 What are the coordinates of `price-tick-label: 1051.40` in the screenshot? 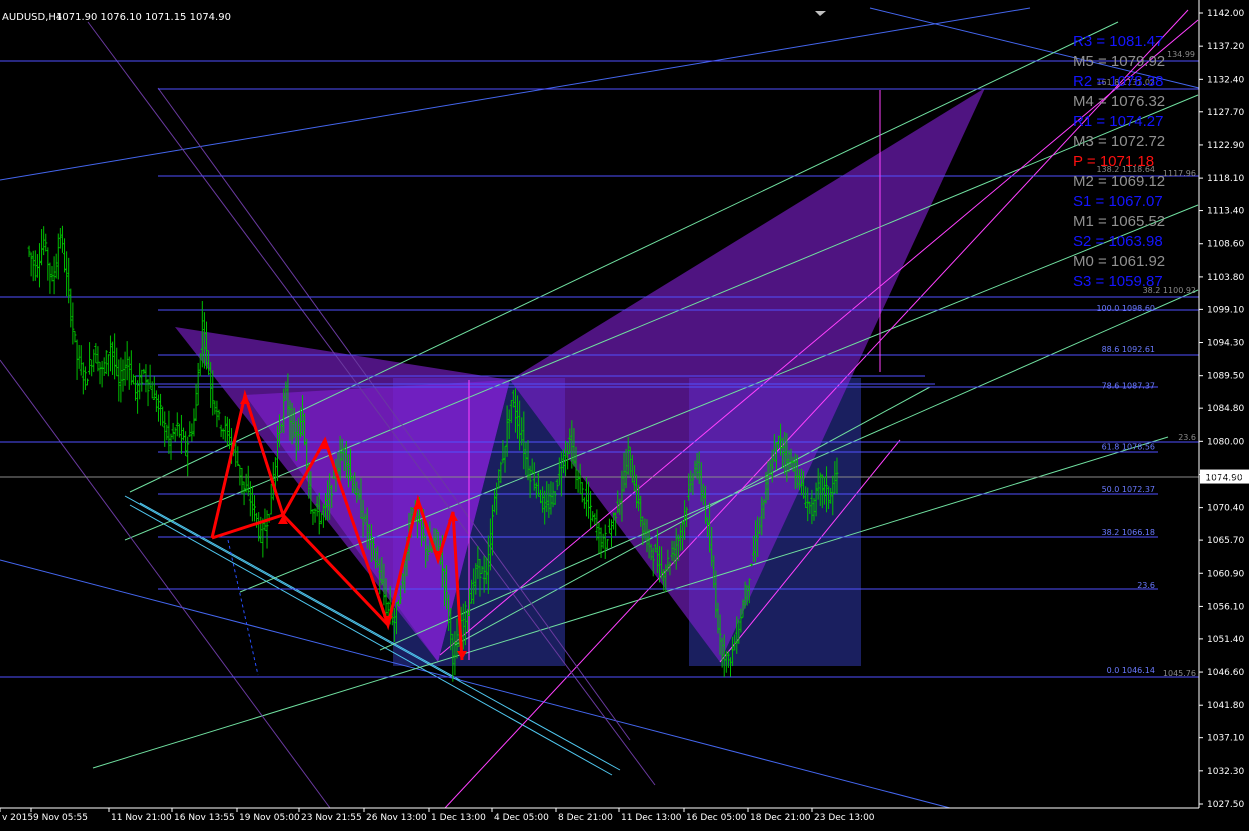 It's located at (1225, 640).